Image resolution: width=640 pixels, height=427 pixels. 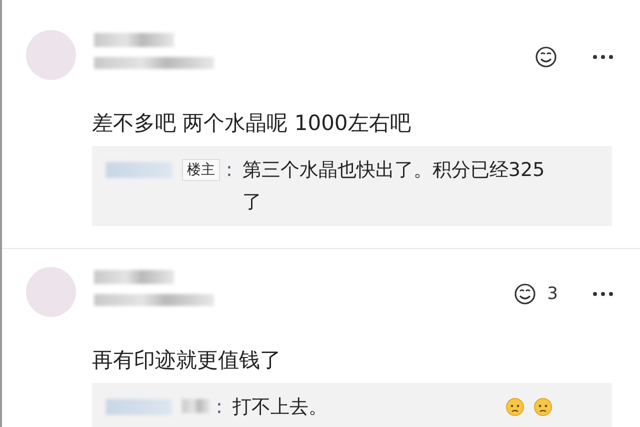 I want to click on reply-text: 打不上去。, so click(x=280, y=407).